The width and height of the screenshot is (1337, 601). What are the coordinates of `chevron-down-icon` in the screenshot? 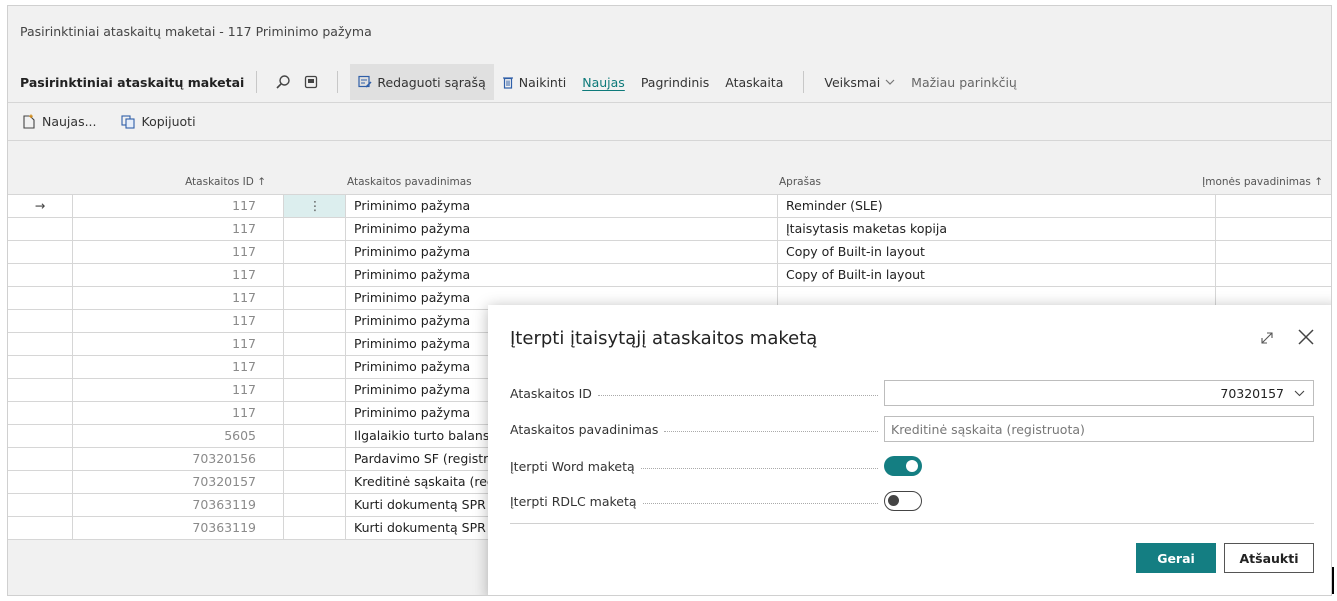 It's located at (1299, 393).